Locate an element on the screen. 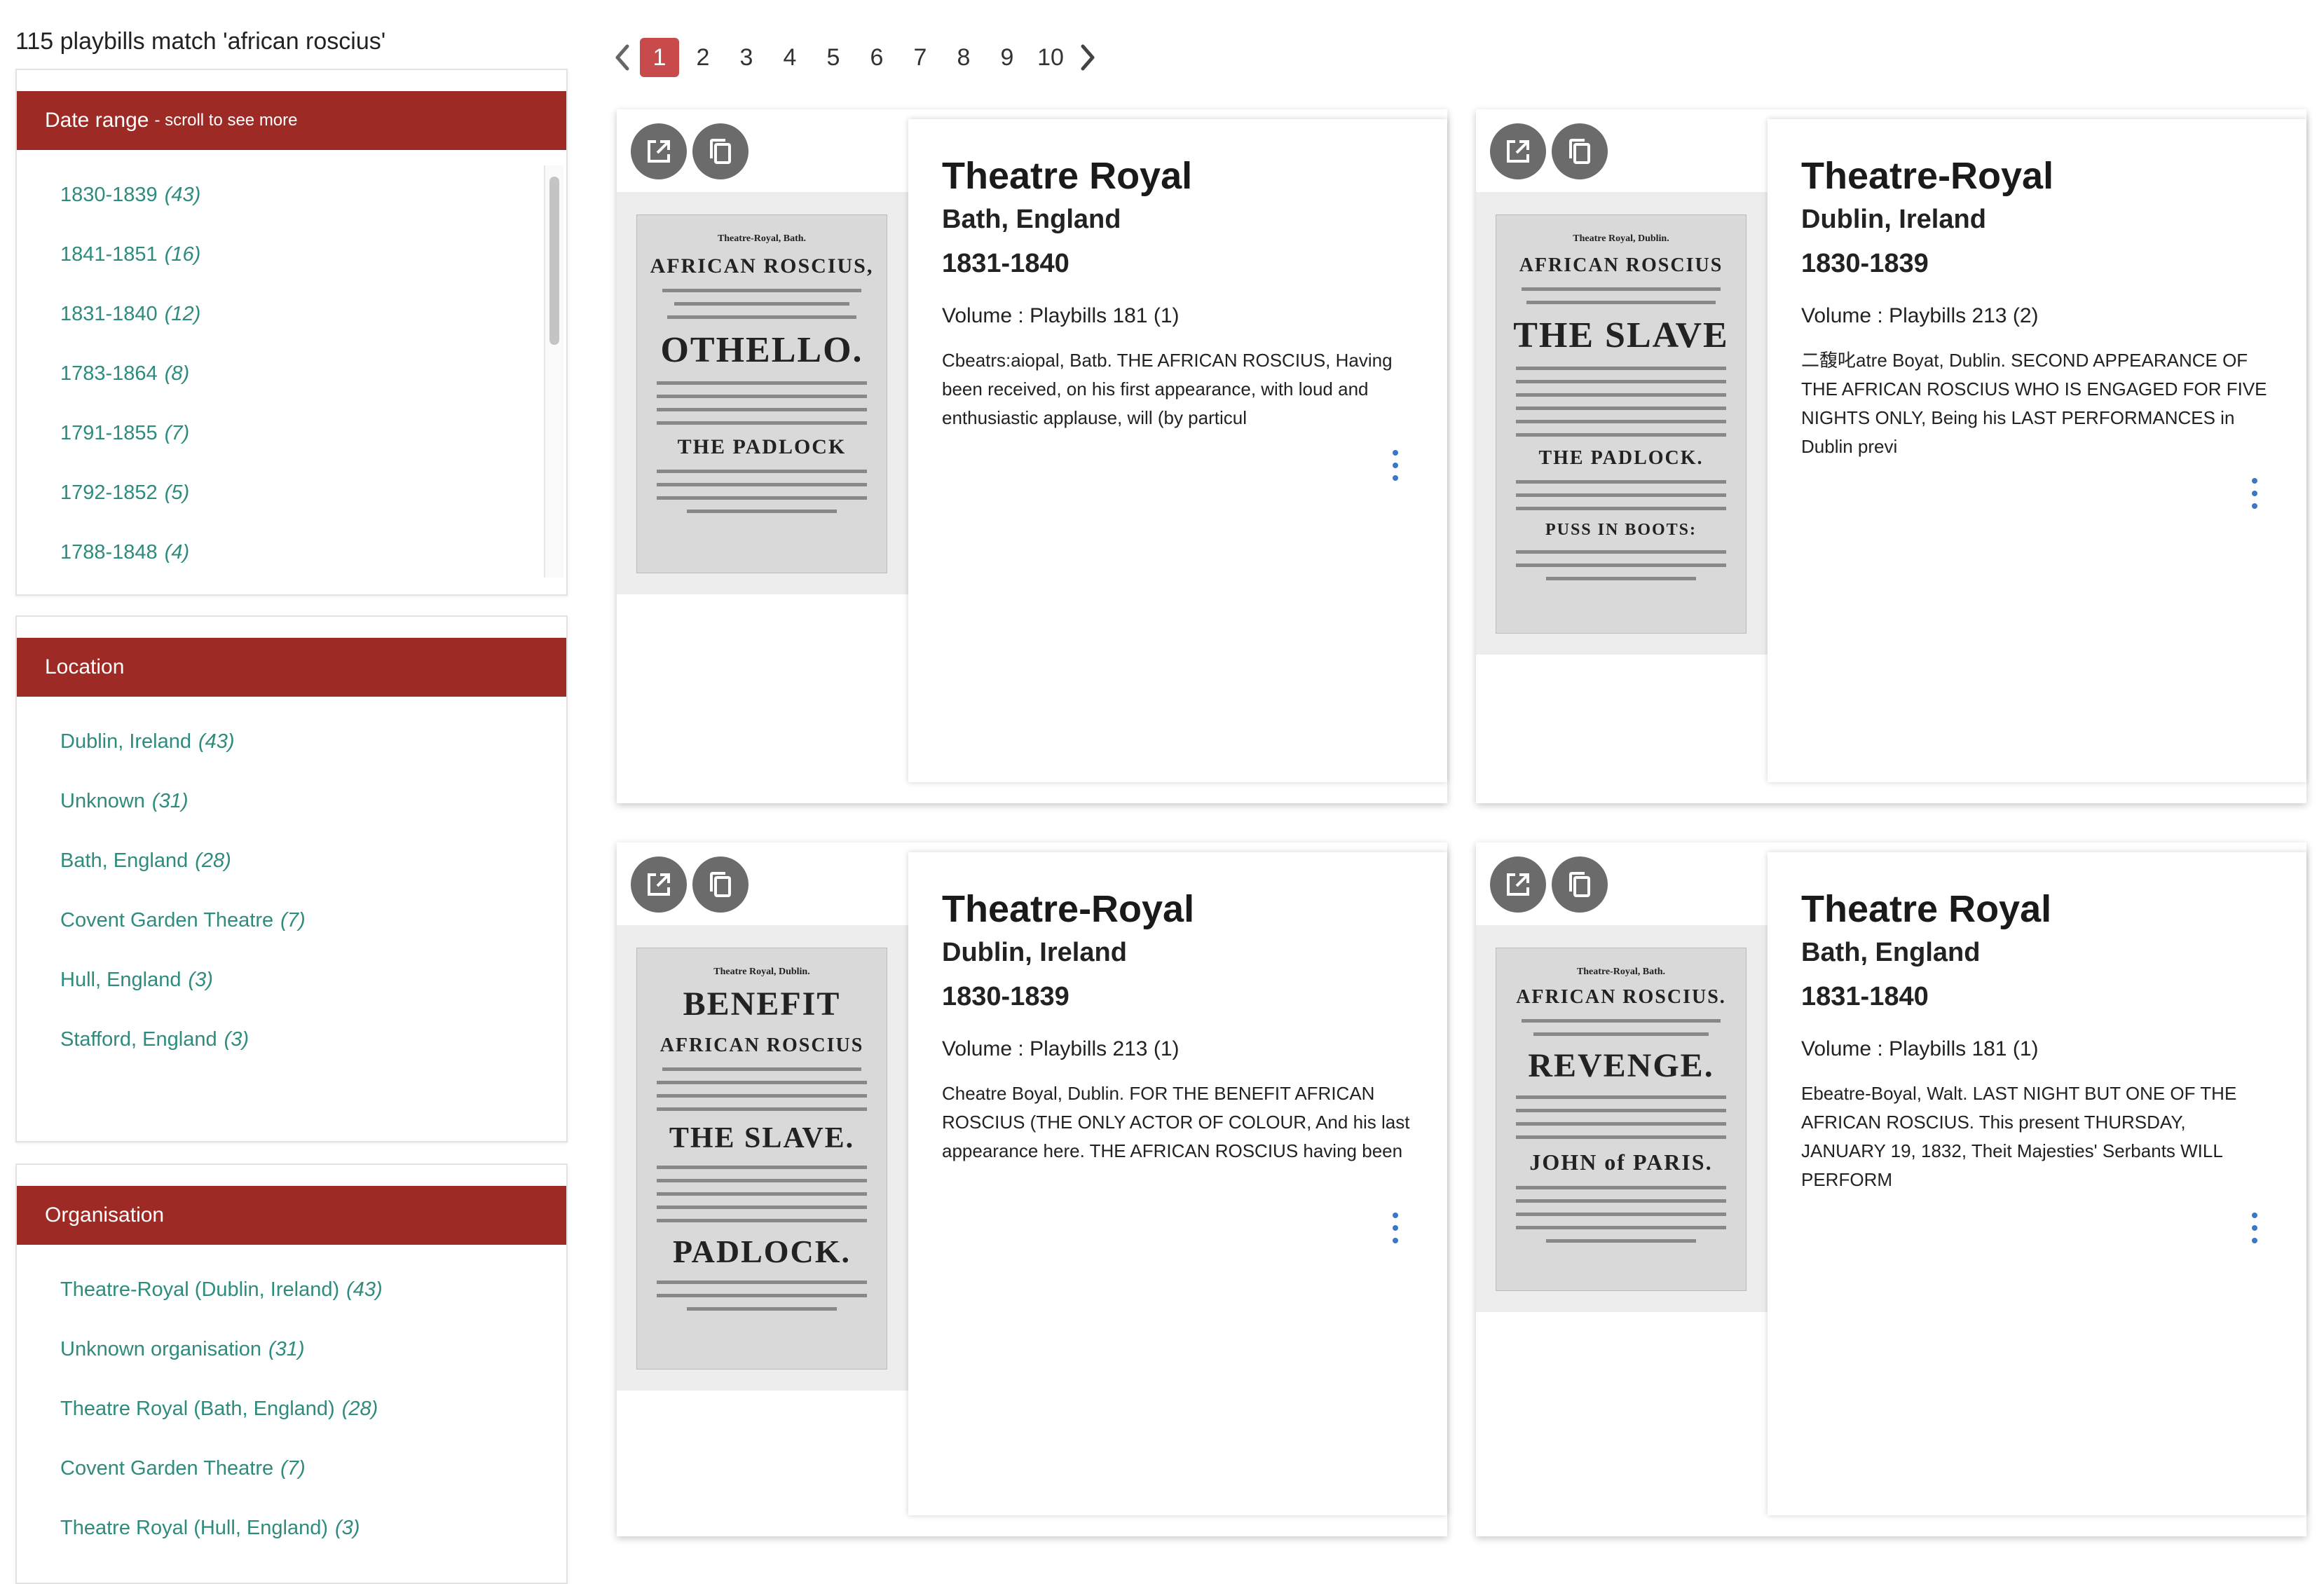 The image size is (2324, 1584). facet-item: Hull, England (3) is located at coordinates (291, 980).